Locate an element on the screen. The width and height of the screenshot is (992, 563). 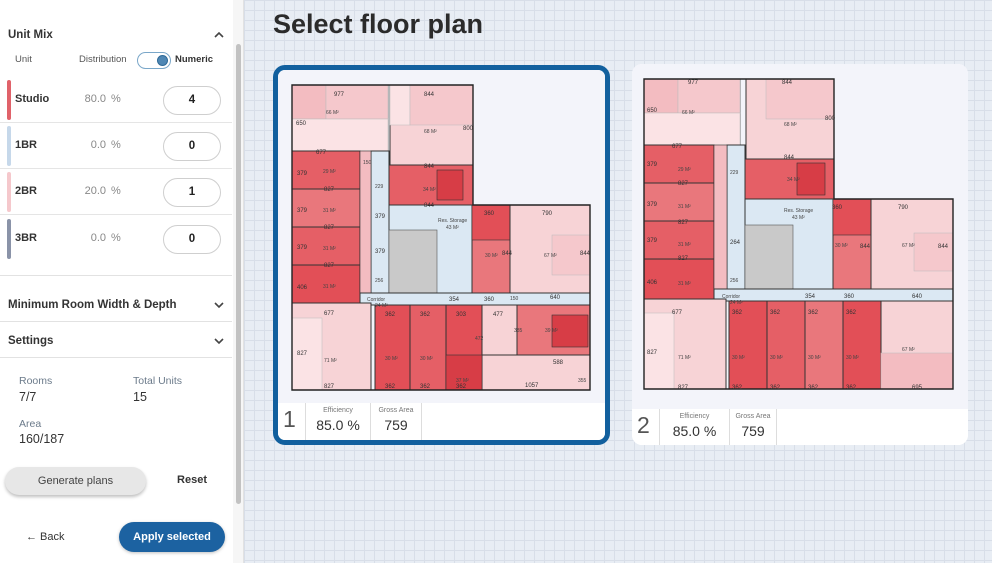
card-2-footer: 2 Efficiency 85.0 % Gross Area 759 is located at coordinates (800, 427).